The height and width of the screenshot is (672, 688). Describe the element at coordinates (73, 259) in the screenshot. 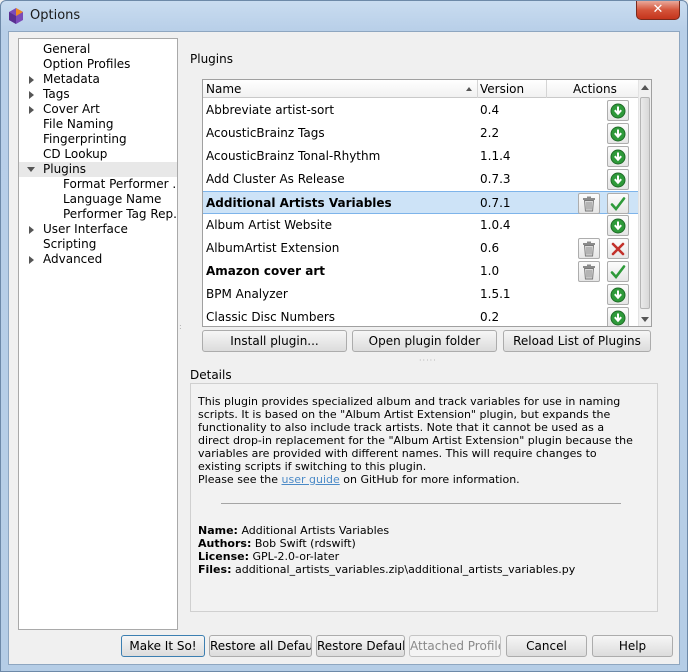

I see `tree-item-label: Advanced` at that location.